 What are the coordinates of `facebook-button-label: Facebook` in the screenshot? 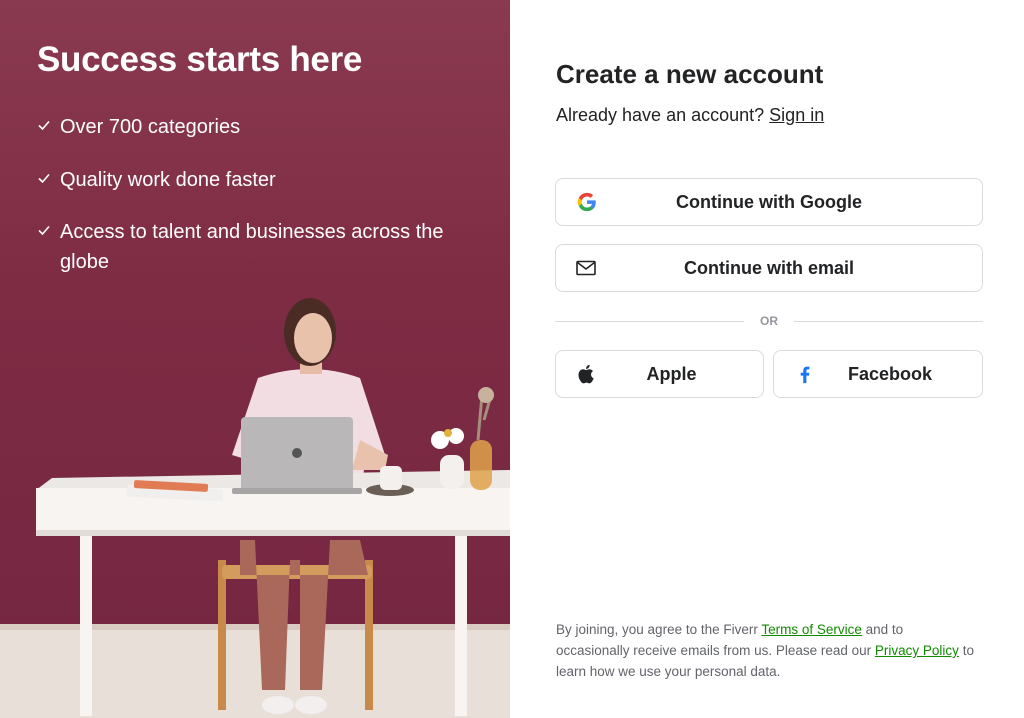 It's located at (890, 373).